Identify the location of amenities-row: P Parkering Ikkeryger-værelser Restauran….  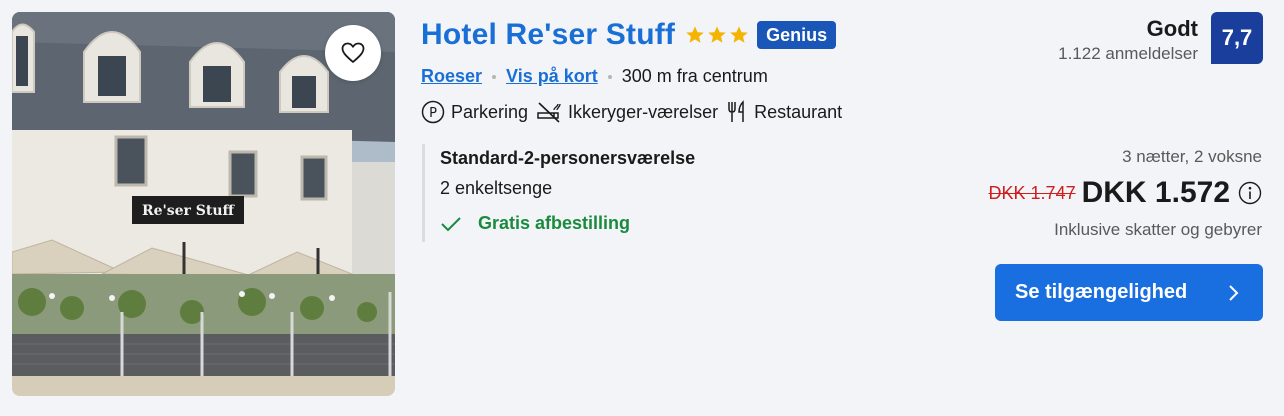
(635, 112).